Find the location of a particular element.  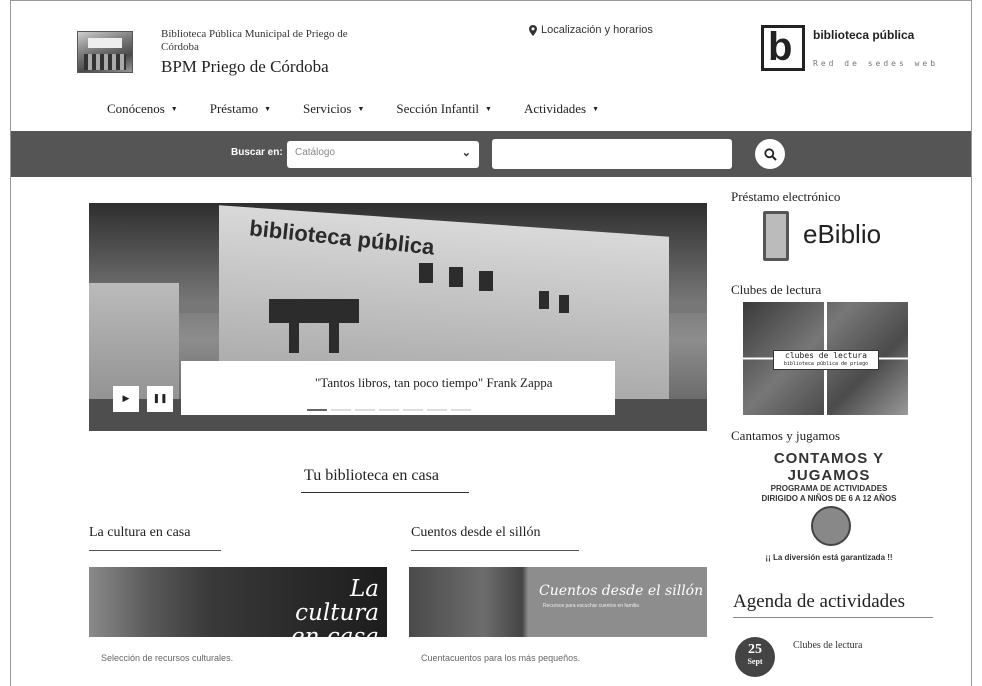

section-title: Tu biblioteca en casa is located at coordinates (371, 475).